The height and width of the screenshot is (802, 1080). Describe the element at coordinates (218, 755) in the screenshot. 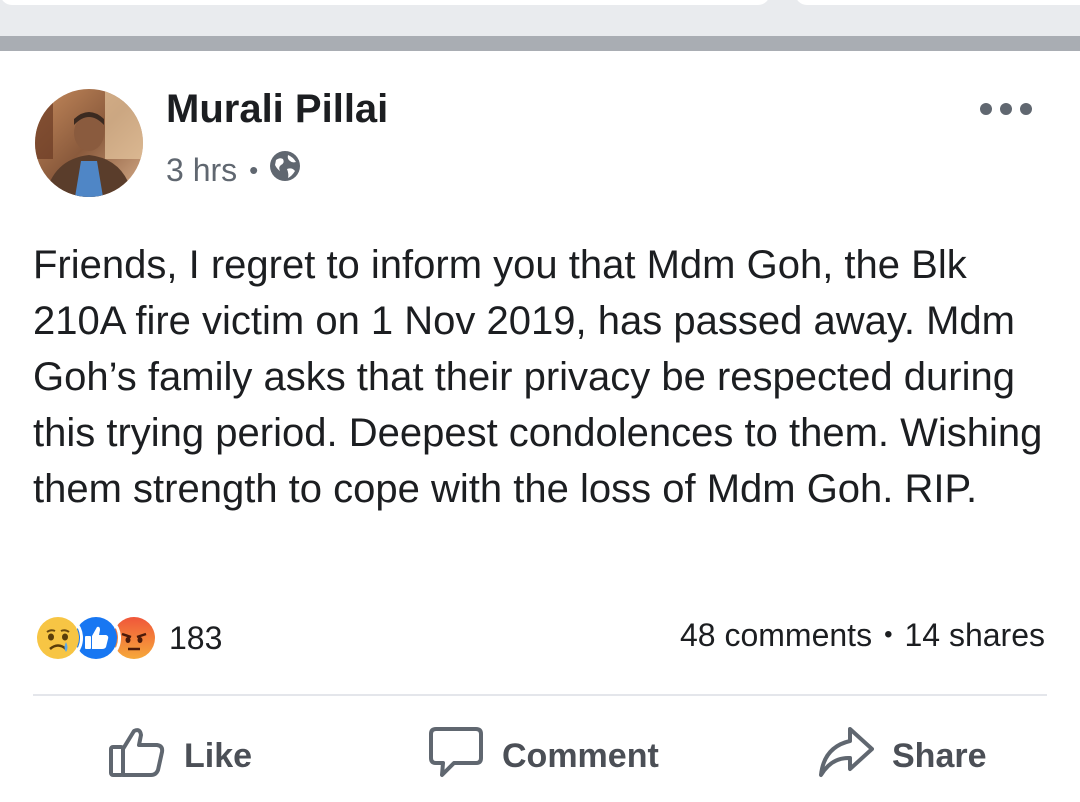

I see `like-label: Like` at that location.